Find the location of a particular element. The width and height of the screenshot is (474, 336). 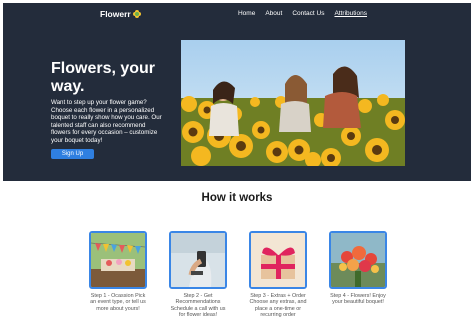

gift-box-image is located at coordinates (278, 260).